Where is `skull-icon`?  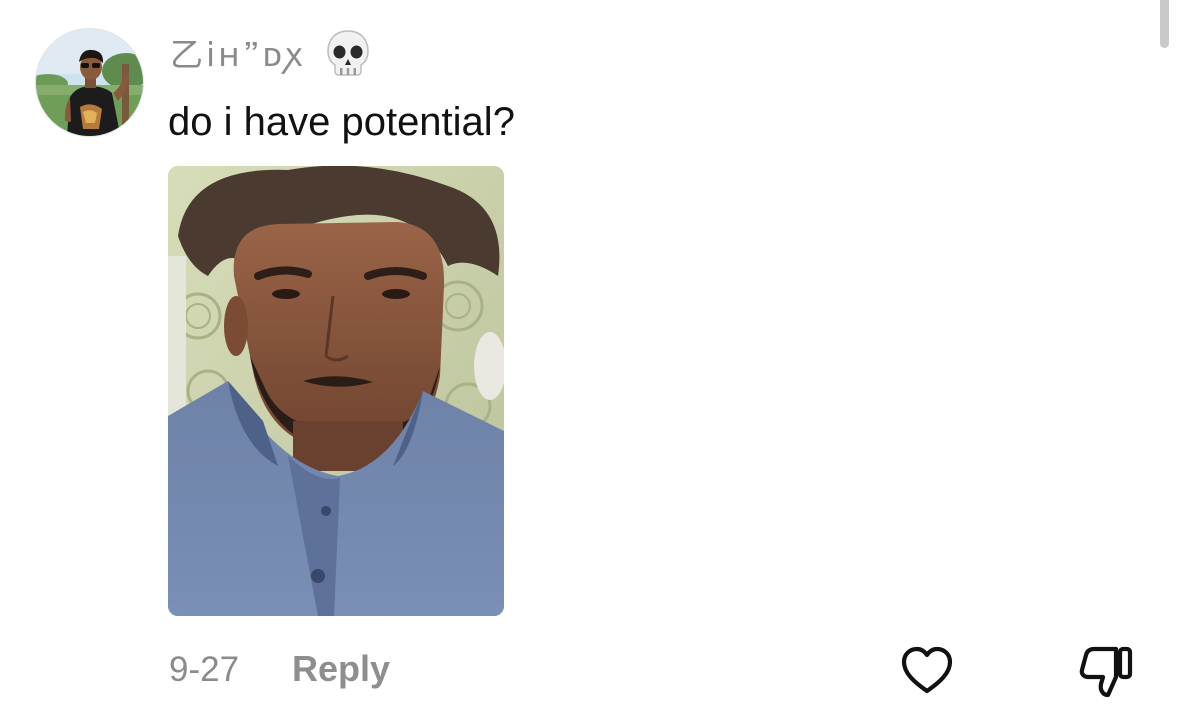
skull-icon is located at coordinates (348, 54).